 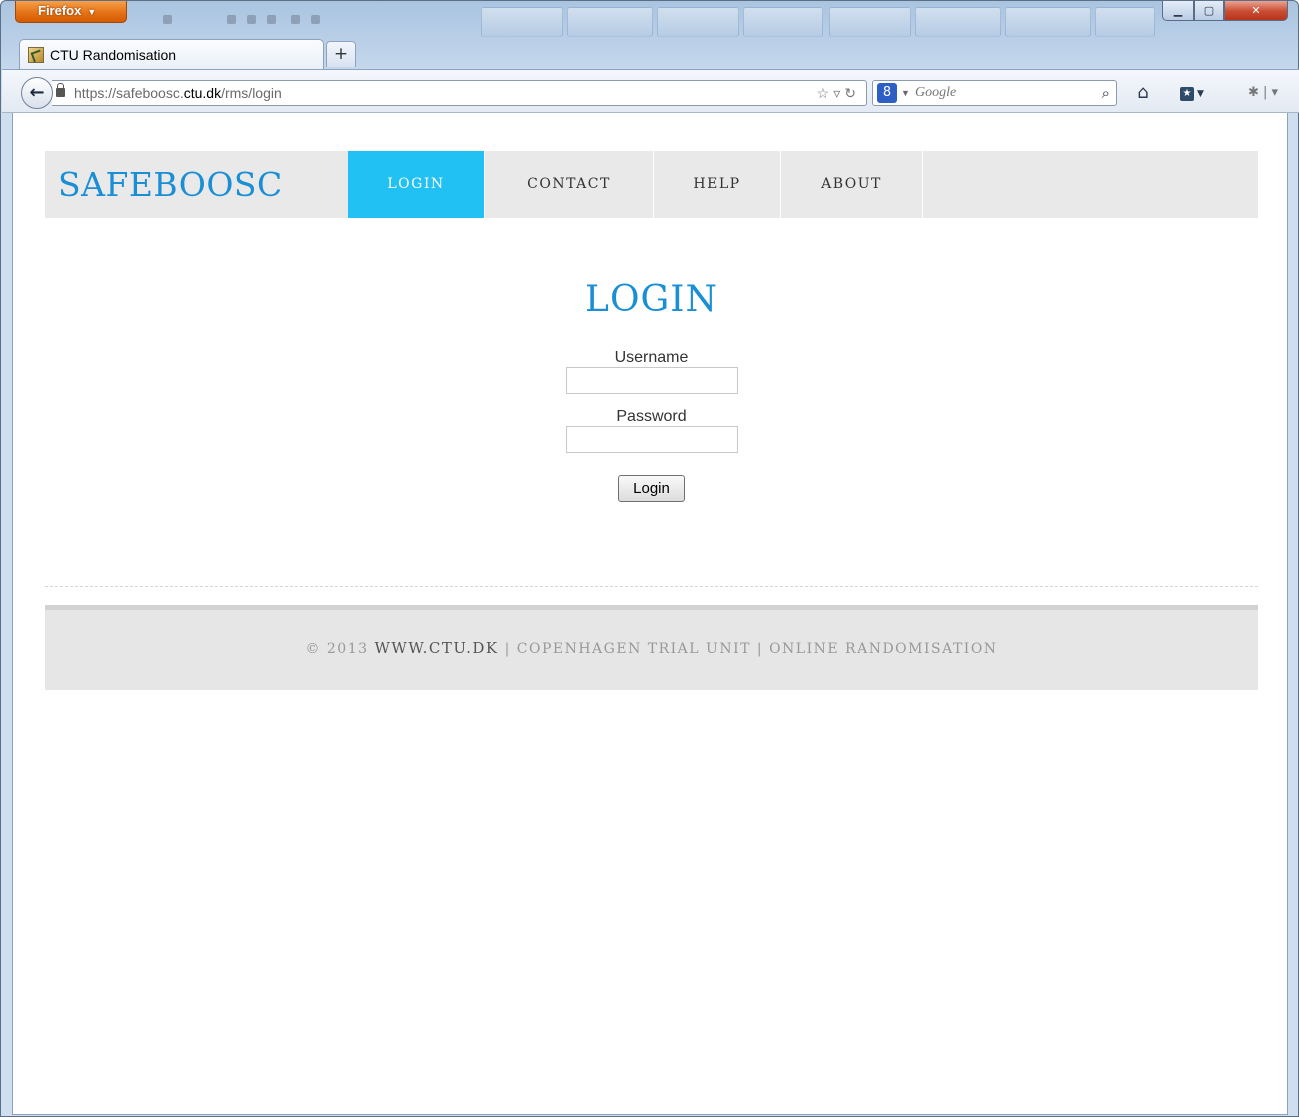 What do you see at coordinates (651, 357) in the screenshot?
I see `username-label: Username` at bounding box center [651, 357].